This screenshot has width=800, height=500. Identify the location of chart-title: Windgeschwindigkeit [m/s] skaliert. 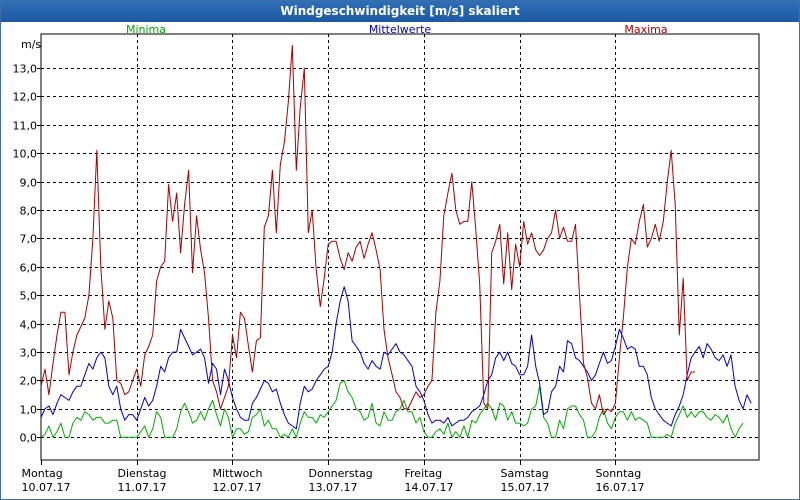
(400, 11).